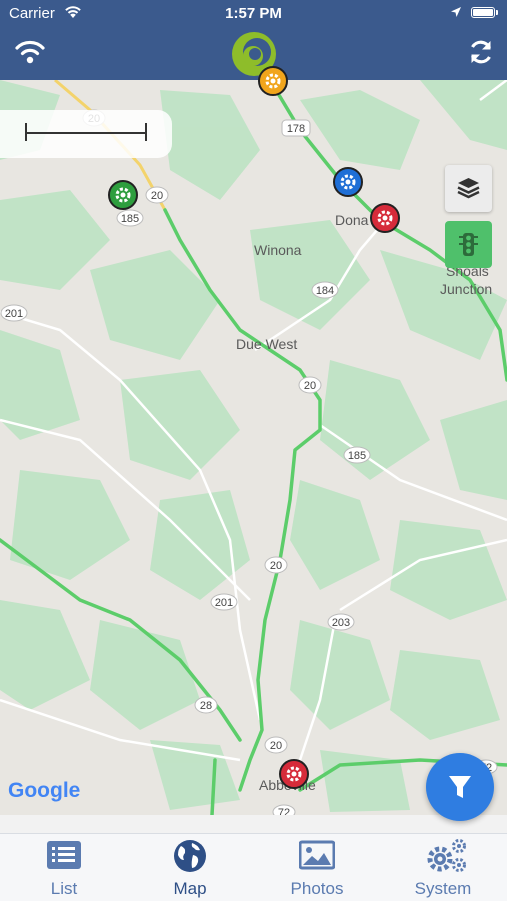  I want to click on layers-button, so click(468, 188).